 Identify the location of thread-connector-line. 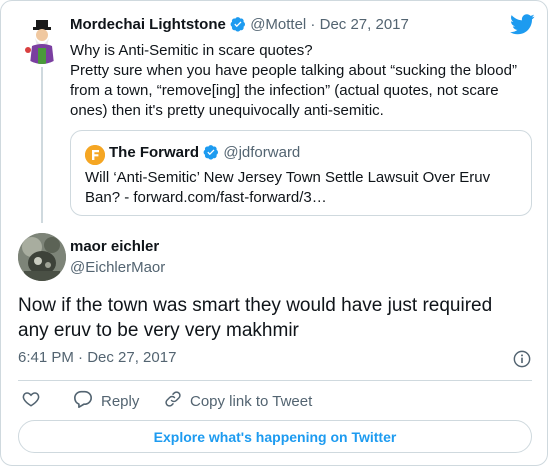
(42, 145).